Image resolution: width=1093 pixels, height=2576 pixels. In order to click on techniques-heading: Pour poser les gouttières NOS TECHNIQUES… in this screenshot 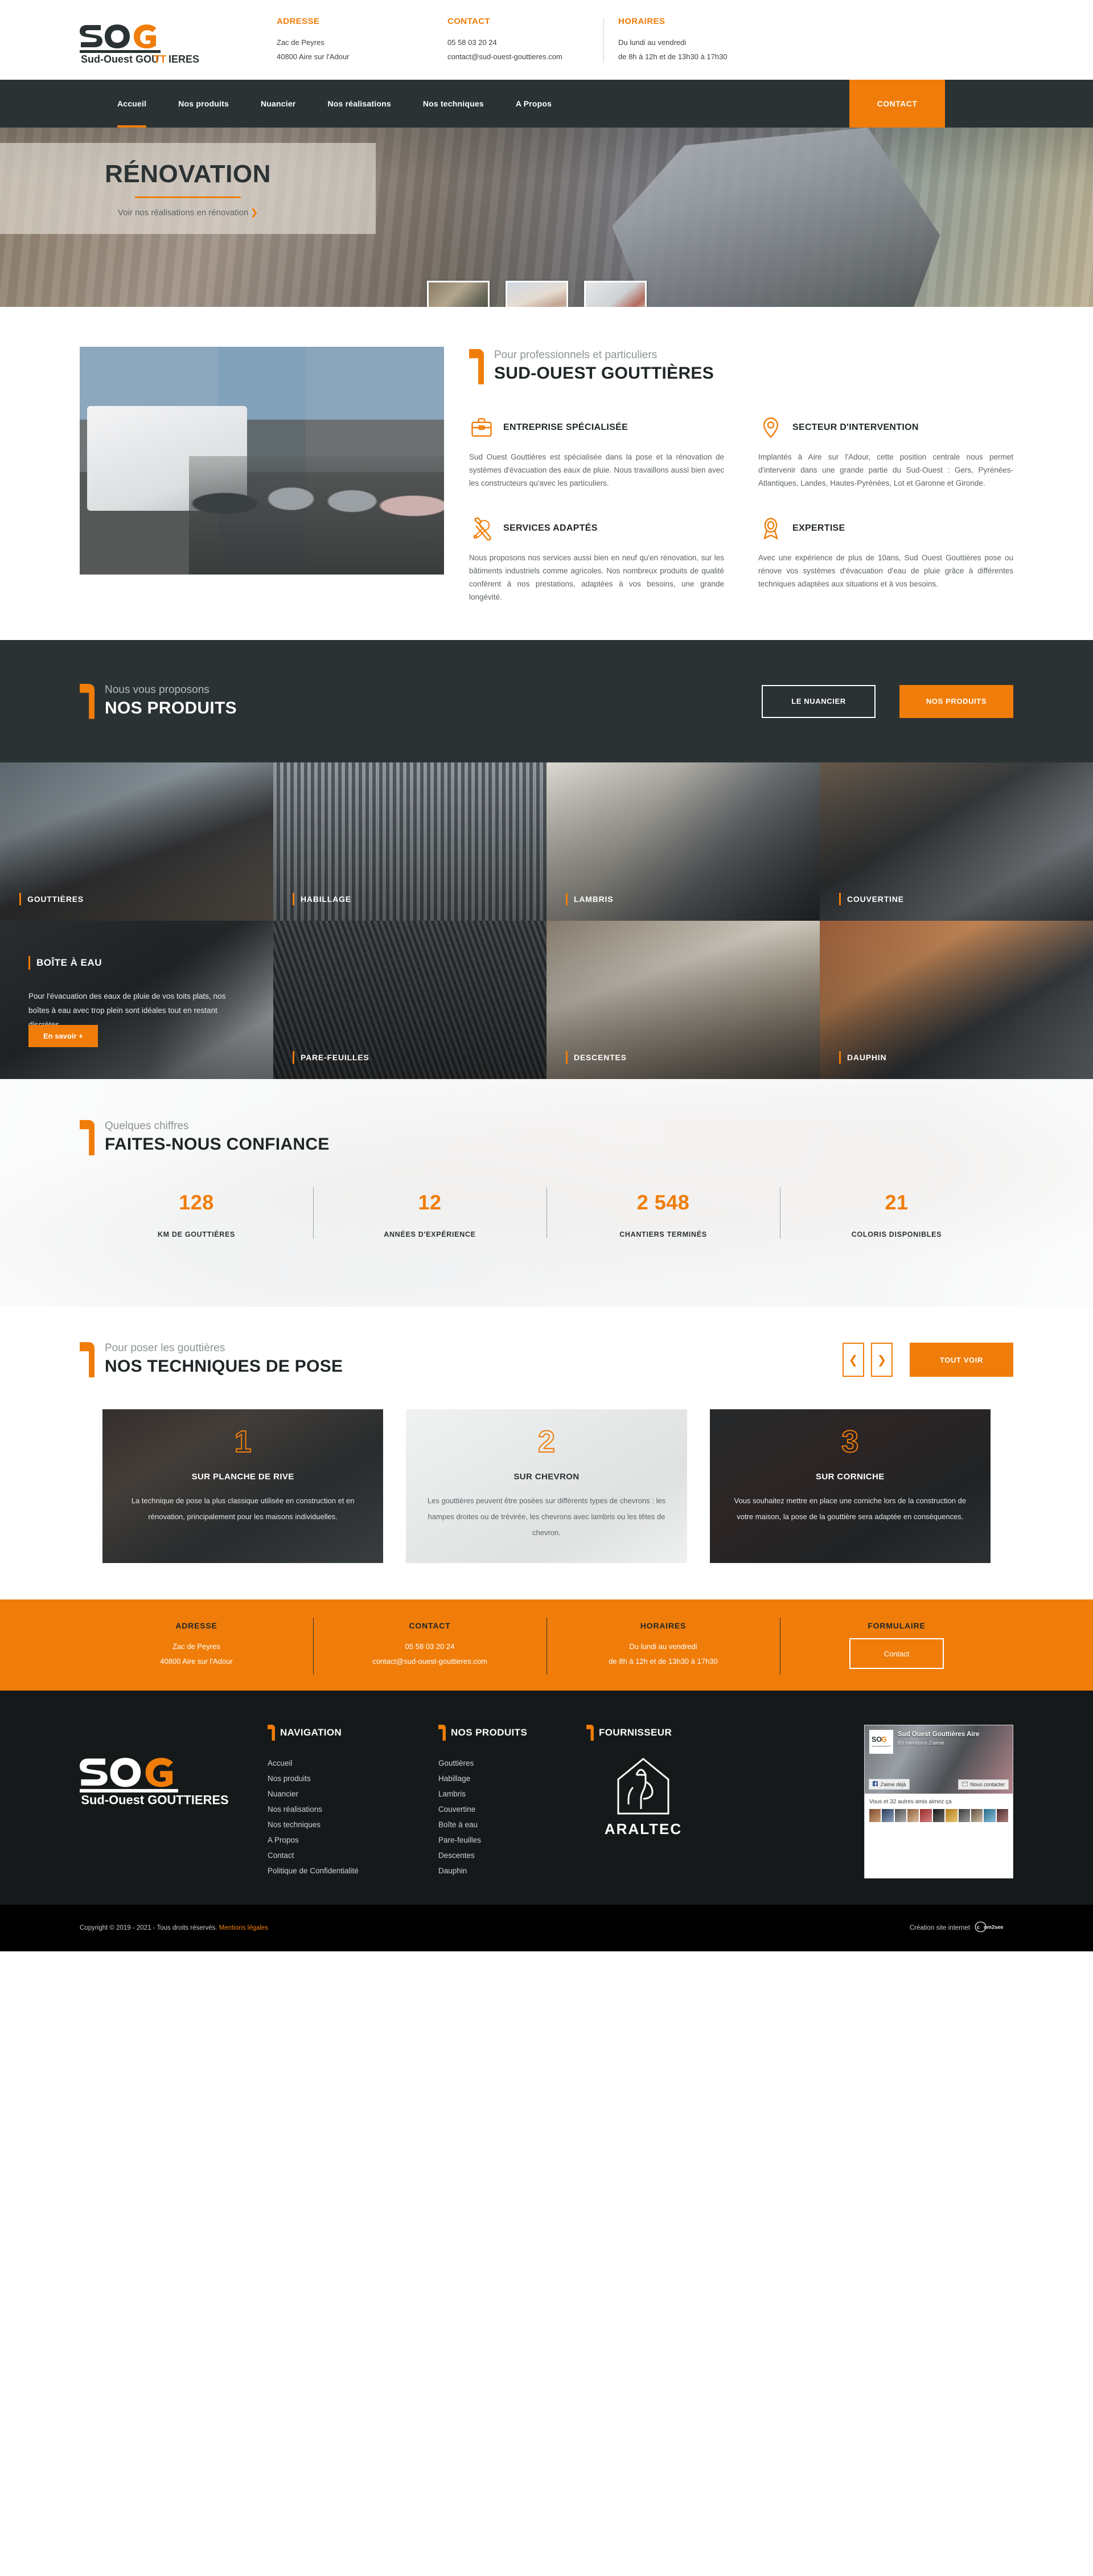, I will do `click(211, 1359)`.